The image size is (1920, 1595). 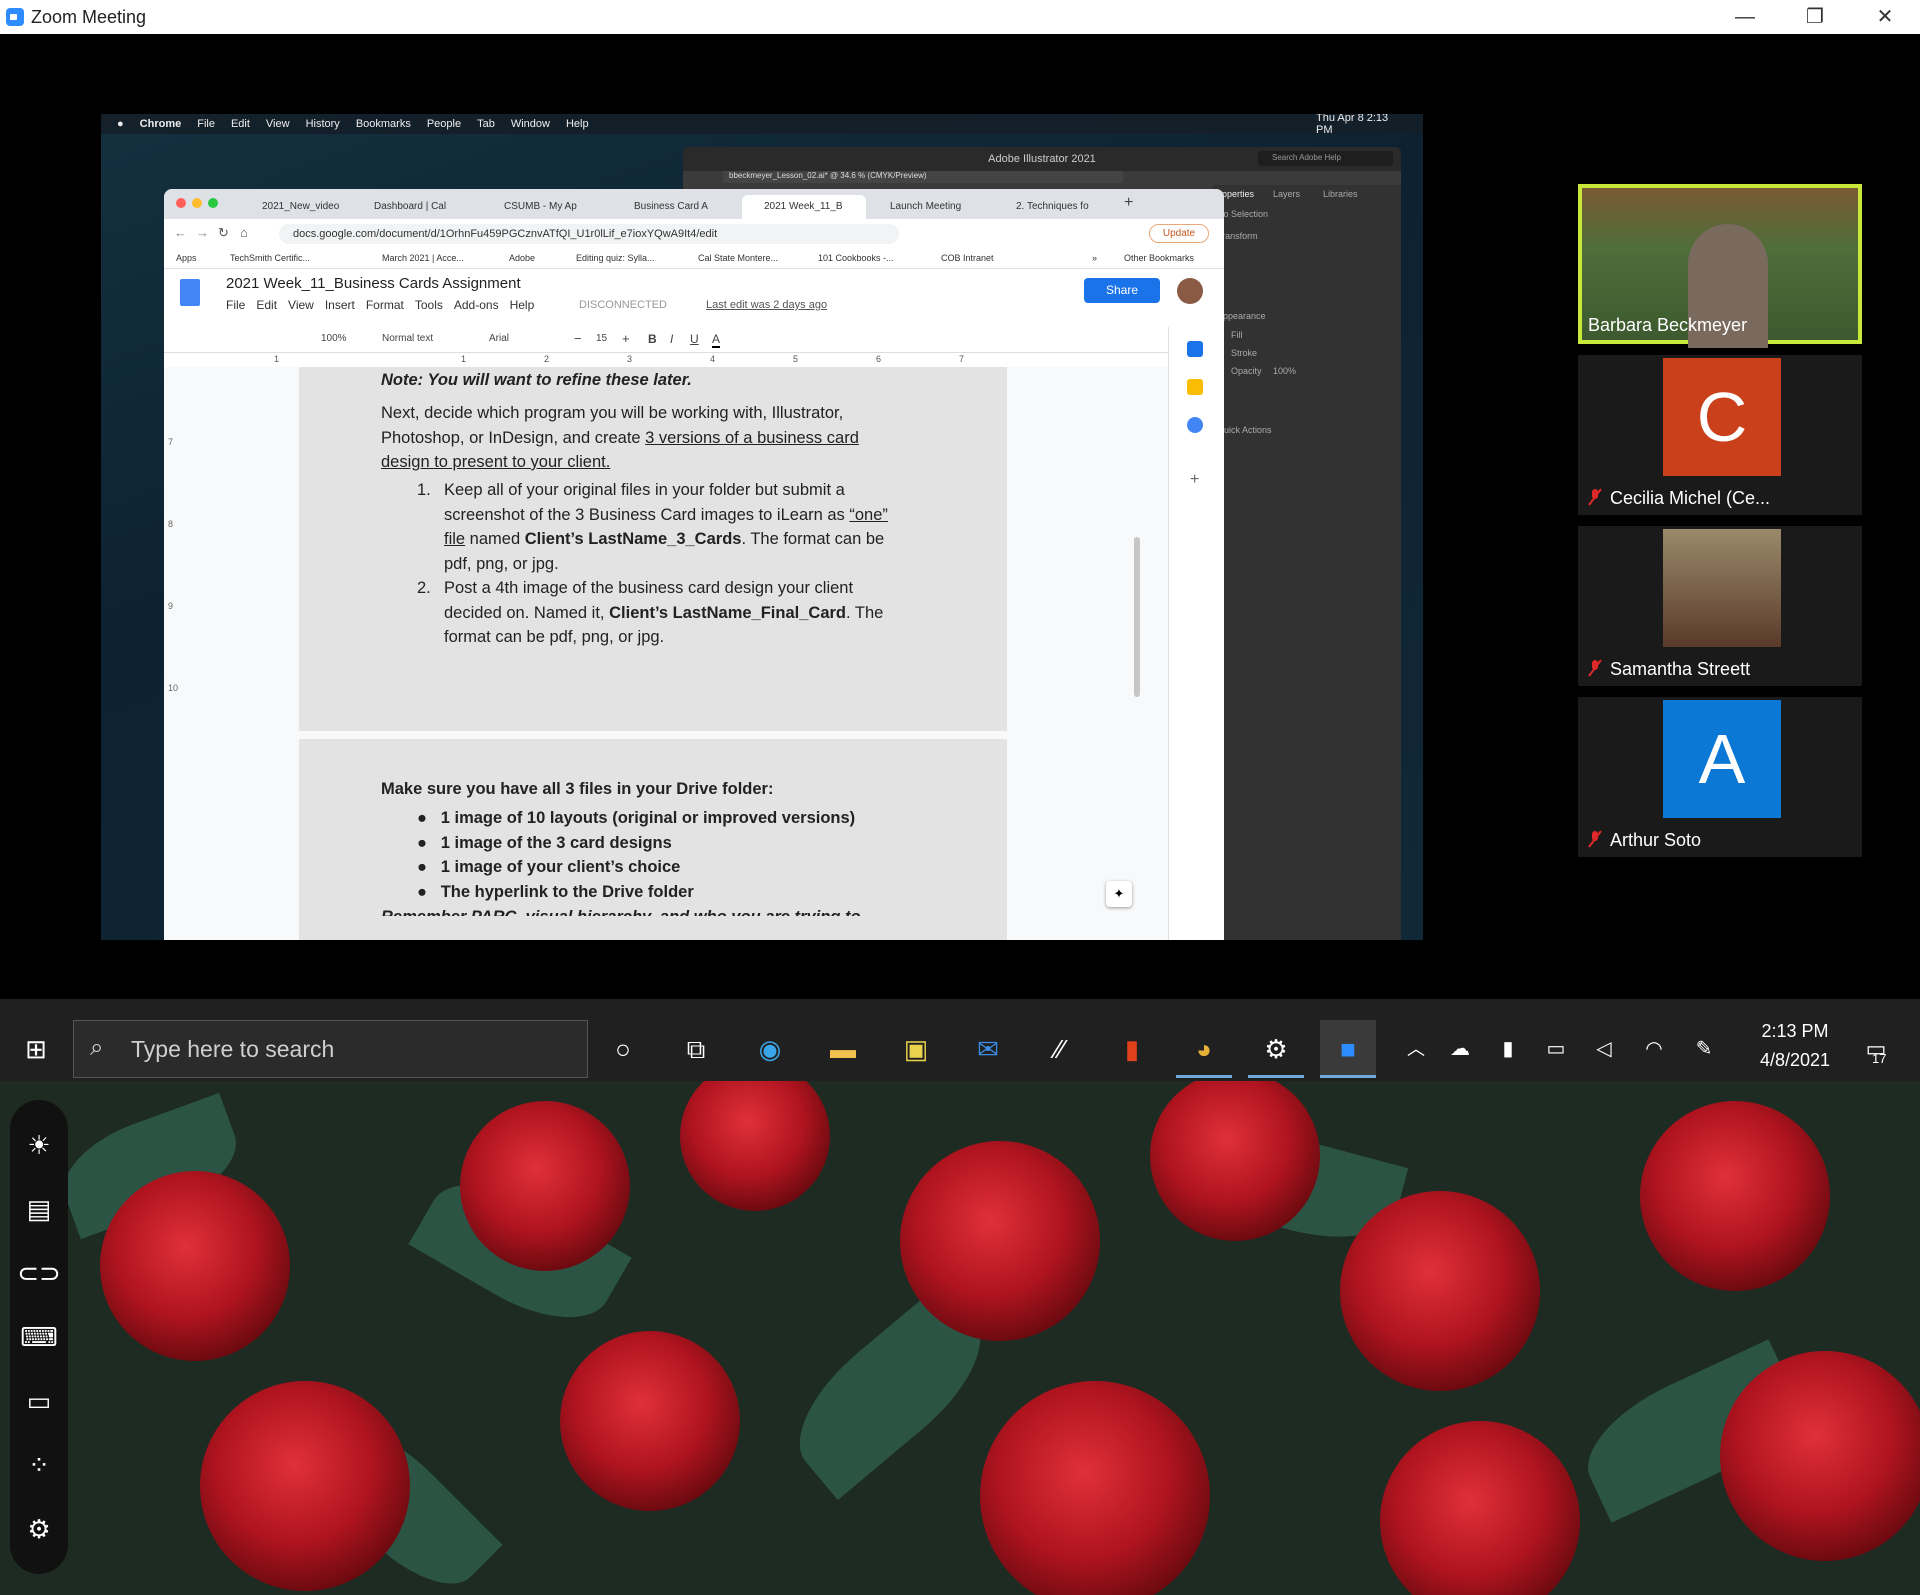 I want to click on add-addon-icon: +, so click(x=1194, y=480).